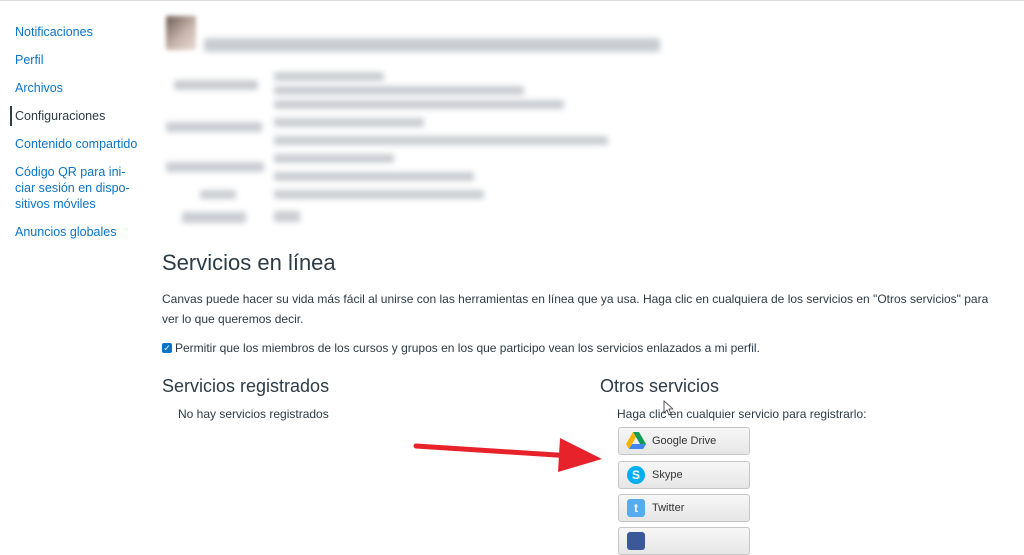  Describe the element at coordinates (636, 441) in the screenshot. I see `google-drive-icon` at that location.